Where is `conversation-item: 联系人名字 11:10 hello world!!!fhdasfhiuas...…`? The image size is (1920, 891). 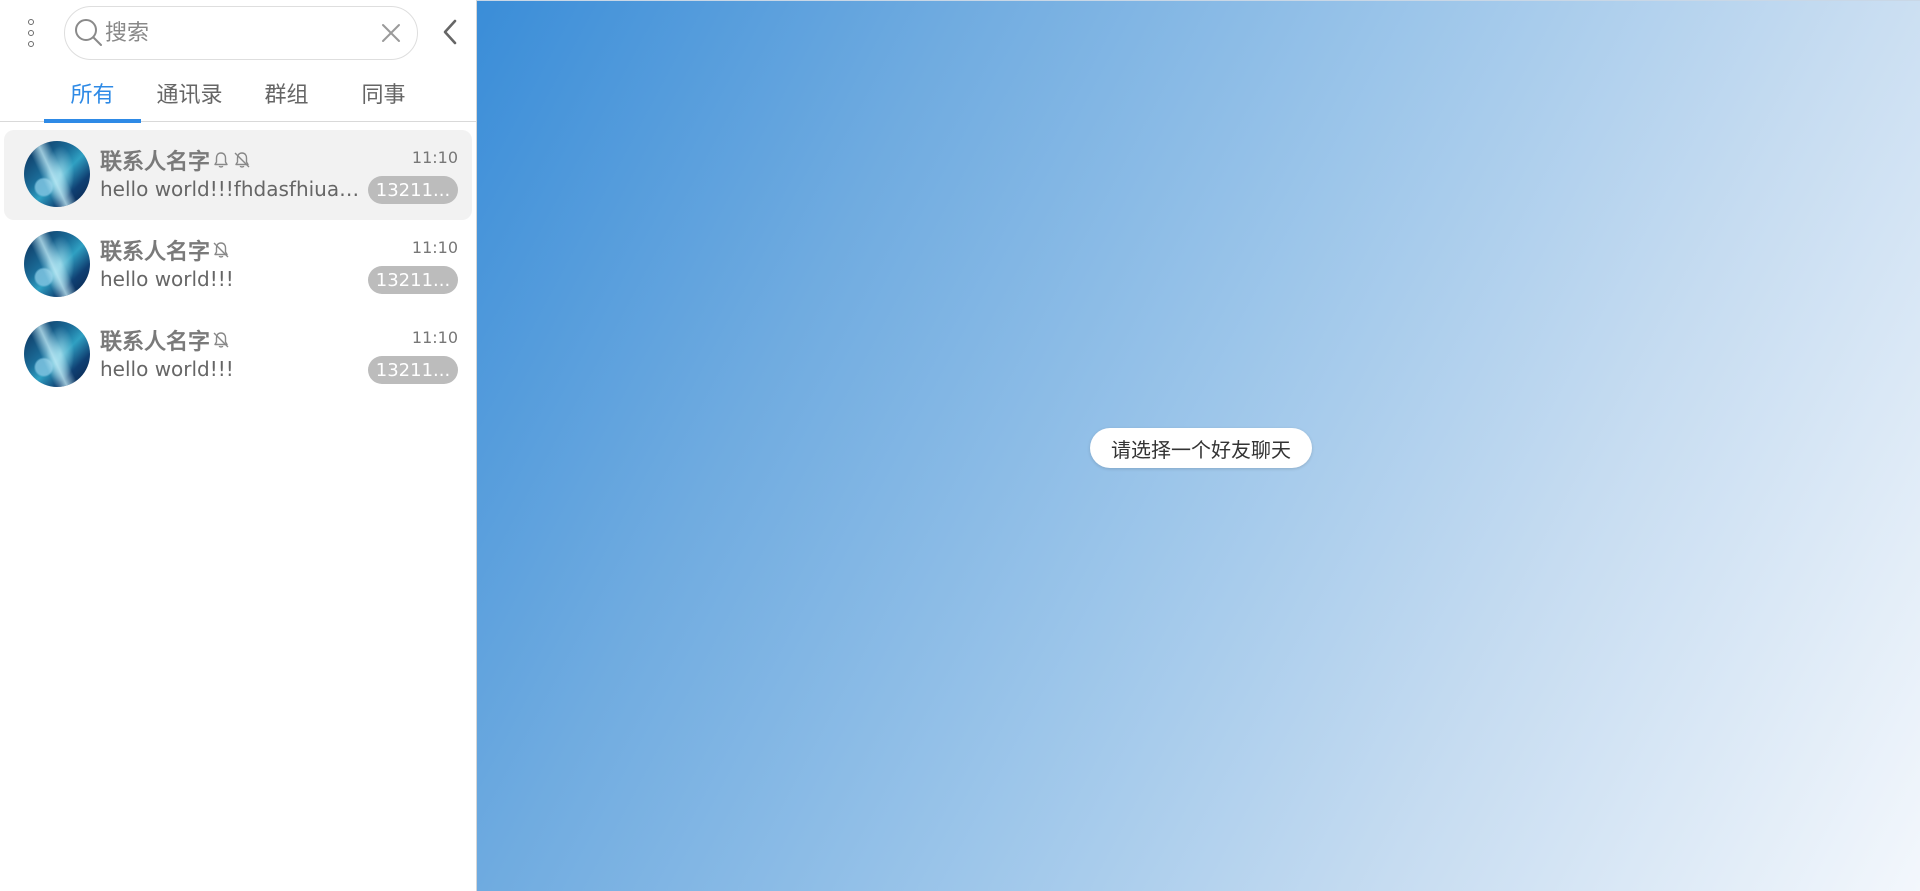 conversation-item: 联系人名字 11:10 hello world!!!fhdasfhiuas...… is located at coordinates (238, 175).